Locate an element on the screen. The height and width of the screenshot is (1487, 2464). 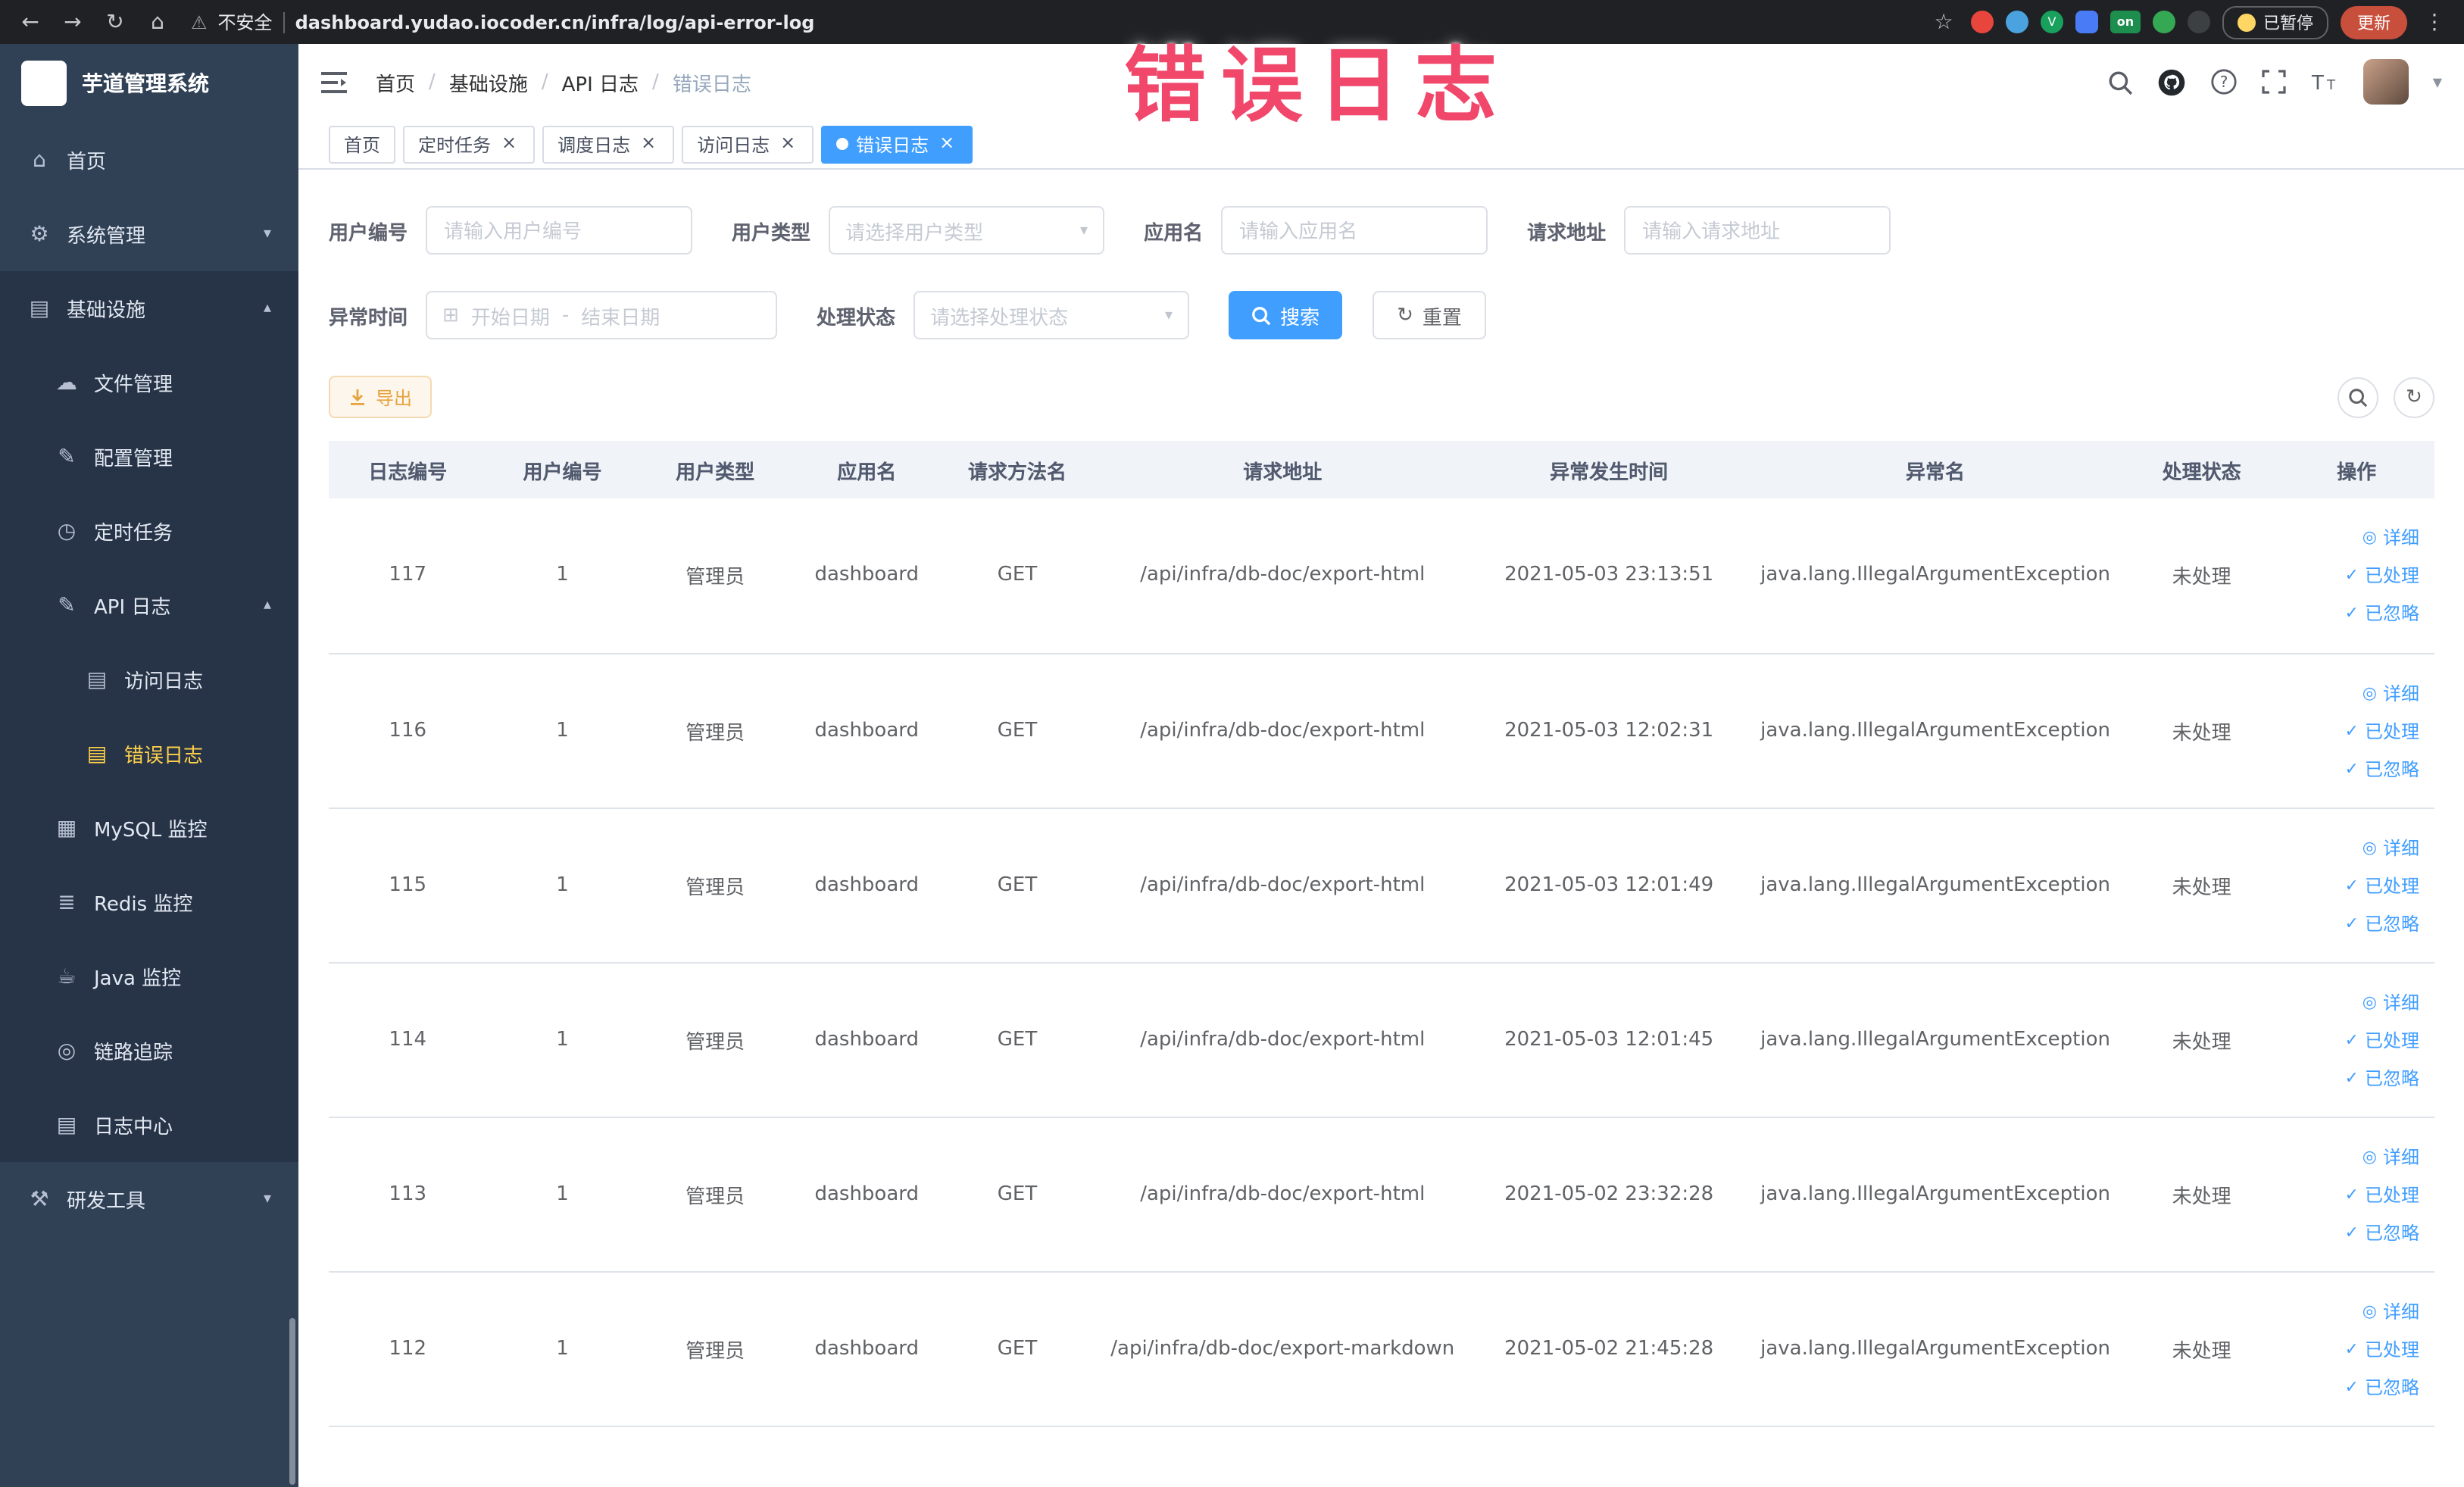
app-name-input is located at coordinates (1354, 230).